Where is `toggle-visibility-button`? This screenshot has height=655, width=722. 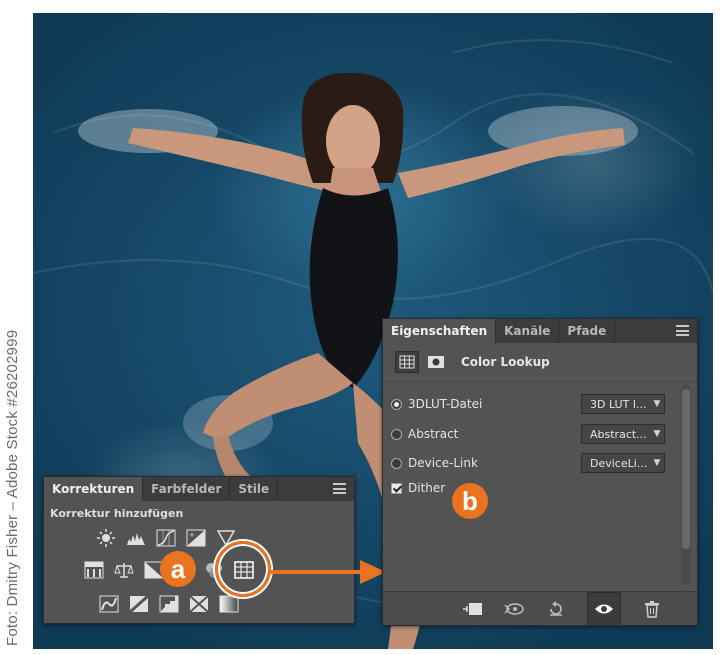
toggle-visibility-button is located at coordinates (604, 608).